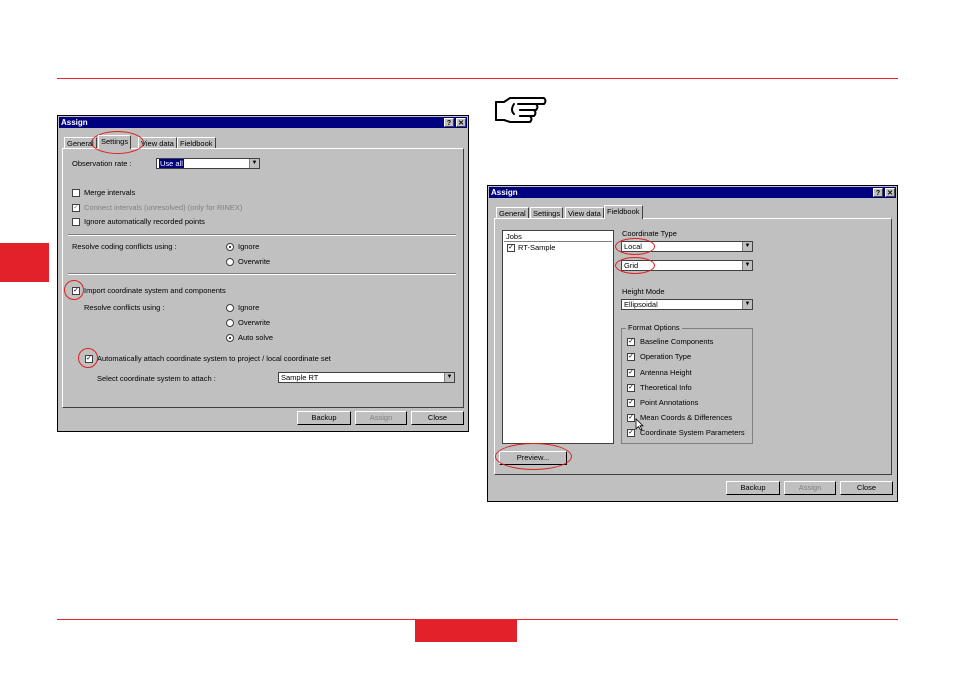  Describe the element at coordinates (631, 373) in the screenshot. I see `antenna-height-checkbox: ✓` at that location.